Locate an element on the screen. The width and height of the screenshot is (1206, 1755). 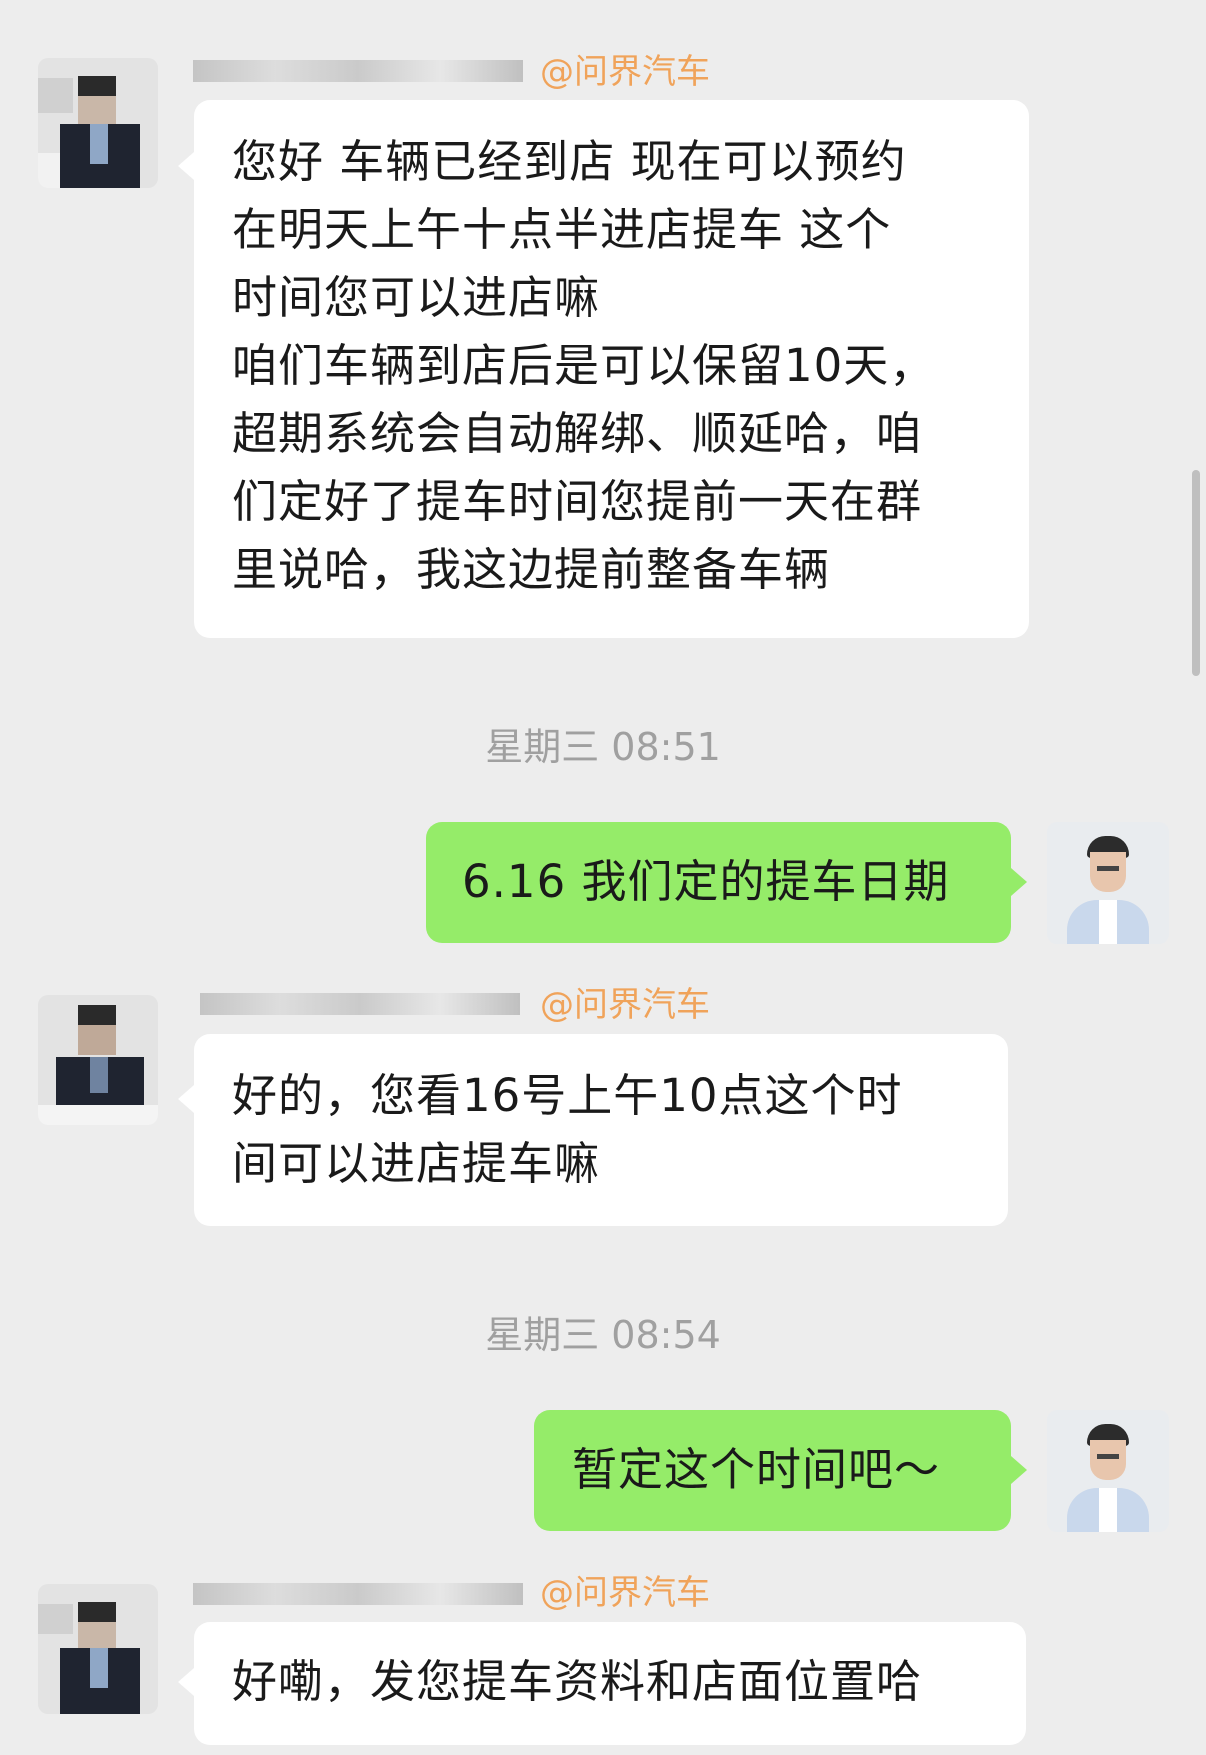
message-bubble: 6.16 我们定的提车日期 is located at coordinates (718, 882).